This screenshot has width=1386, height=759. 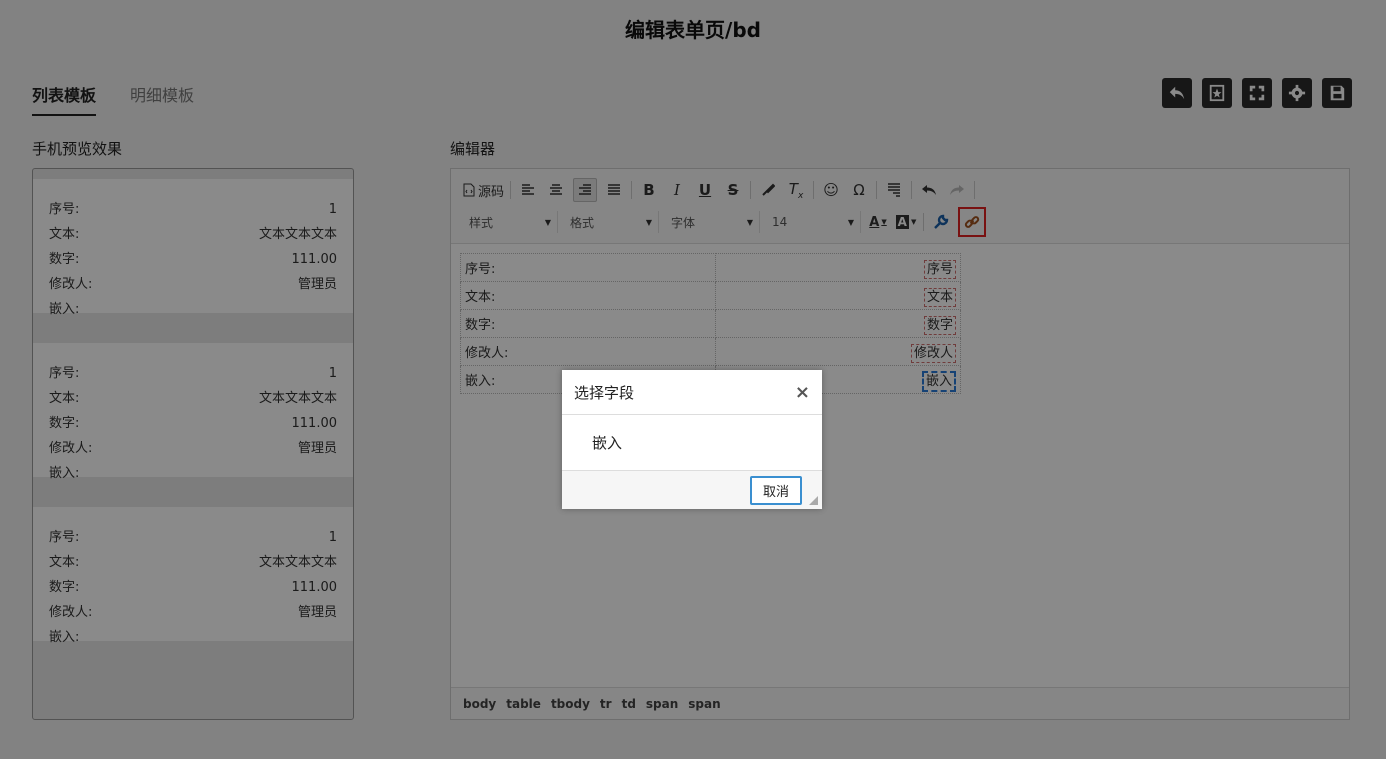 What do you see at coordinates (813, 500) in the screenshot?
I see `resize-handle-icon` at bounding box center [813, 500].